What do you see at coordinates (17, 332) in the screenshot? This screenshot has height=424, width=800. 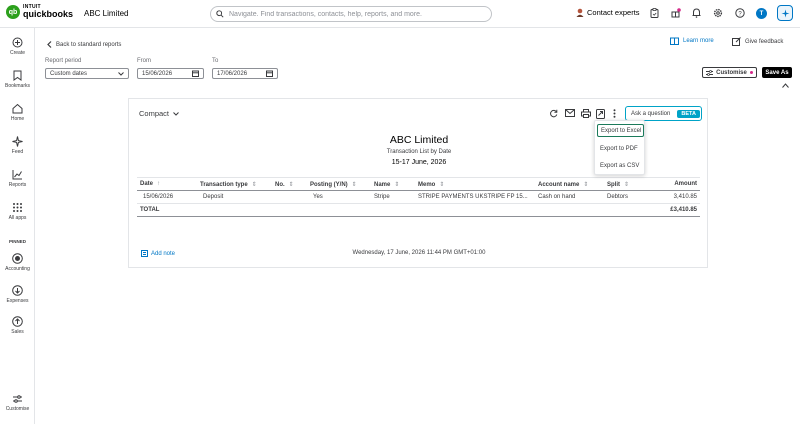 I see `sidebar-label: Sales` at bounding box center [17, 332].